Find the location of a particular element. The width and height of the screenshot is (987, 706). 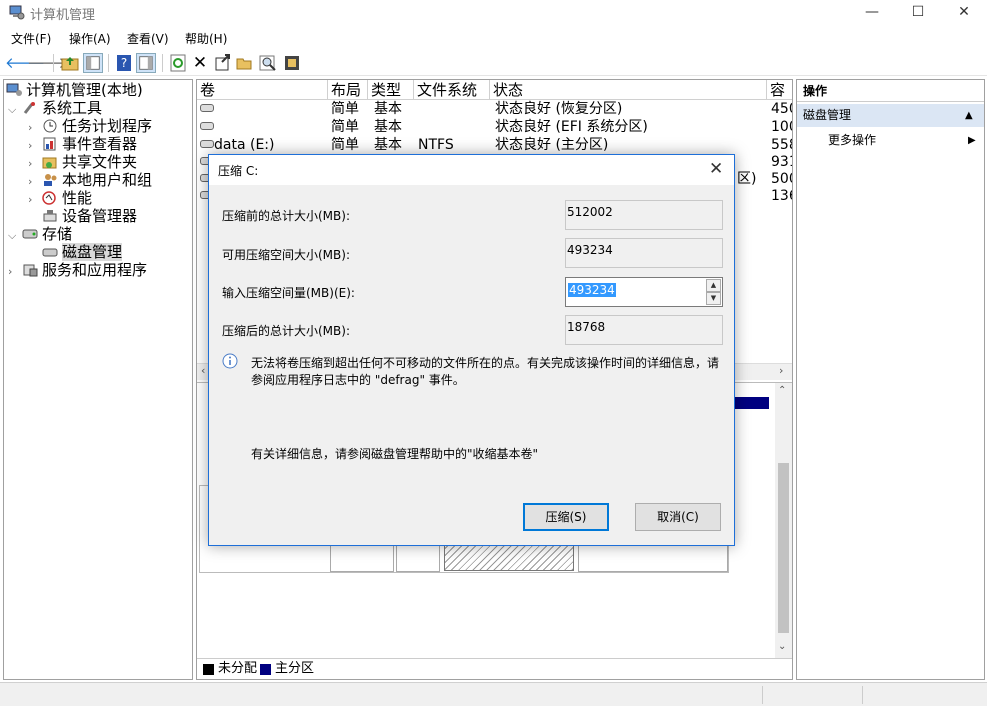

scrollbar-thumb is located at coordinates (783, 548).